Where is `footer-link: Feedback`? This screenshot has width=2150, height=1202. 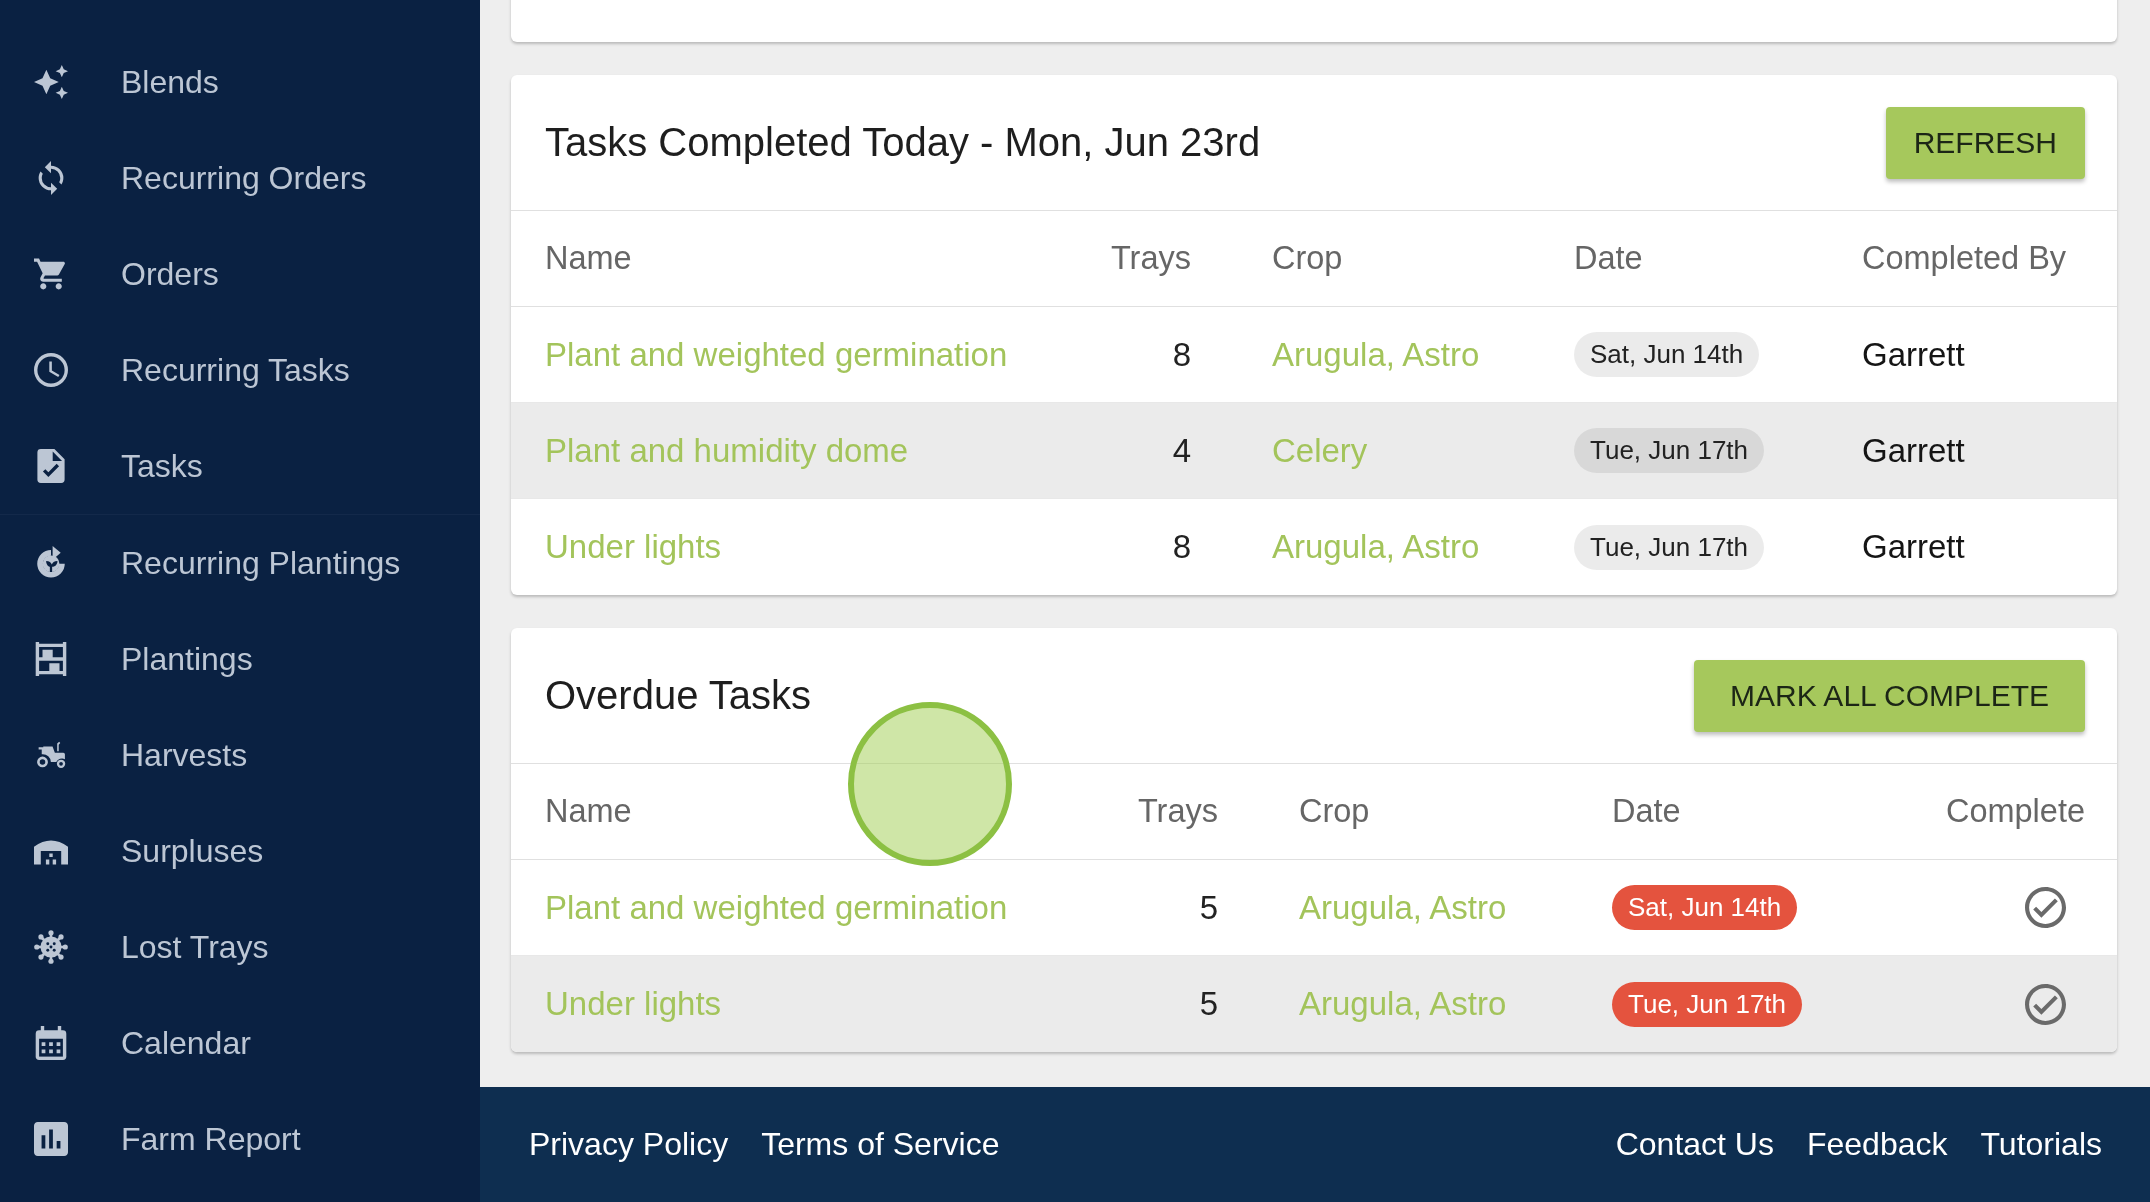 footer-link: Feedback is located at coordinates (1877, 1144).